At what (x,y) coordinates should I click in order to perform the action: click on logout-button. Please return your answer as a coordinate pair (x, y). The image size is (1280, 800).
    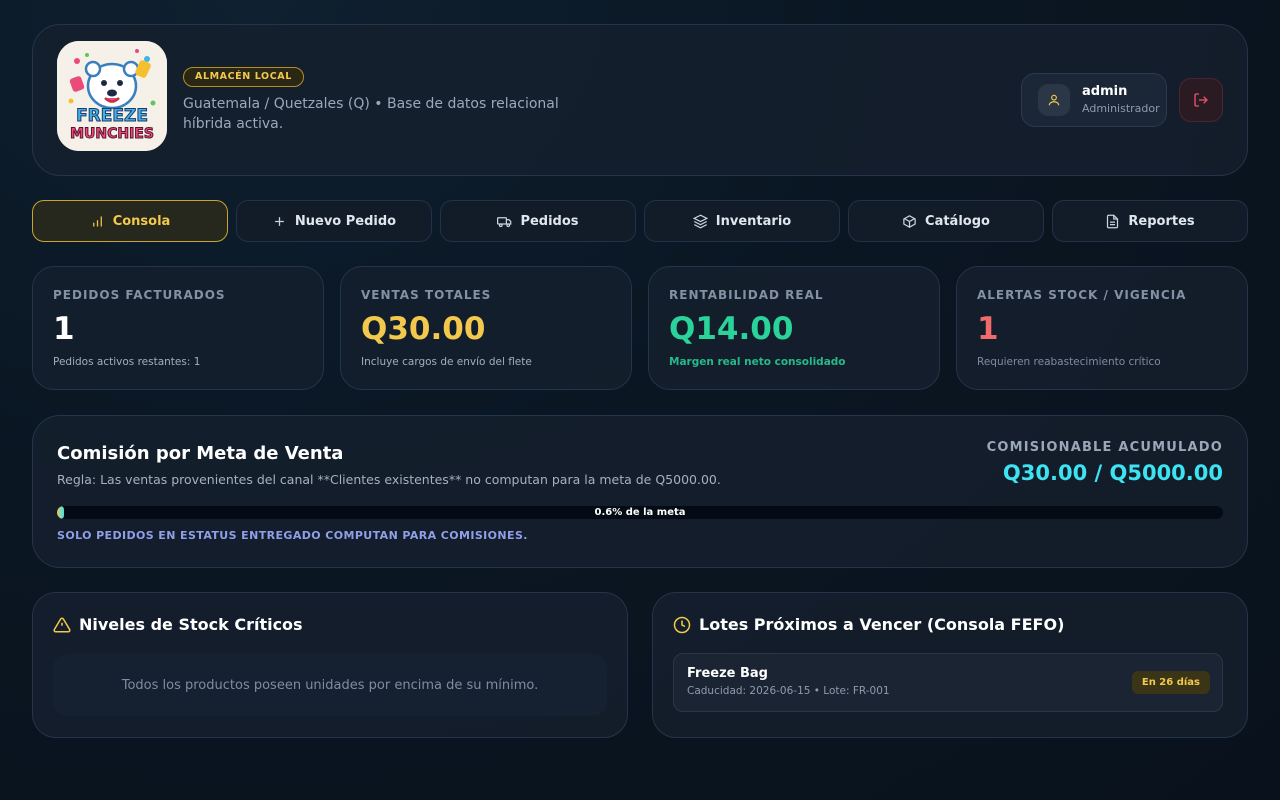
    Looking at the image, I should click on (1201, 100).